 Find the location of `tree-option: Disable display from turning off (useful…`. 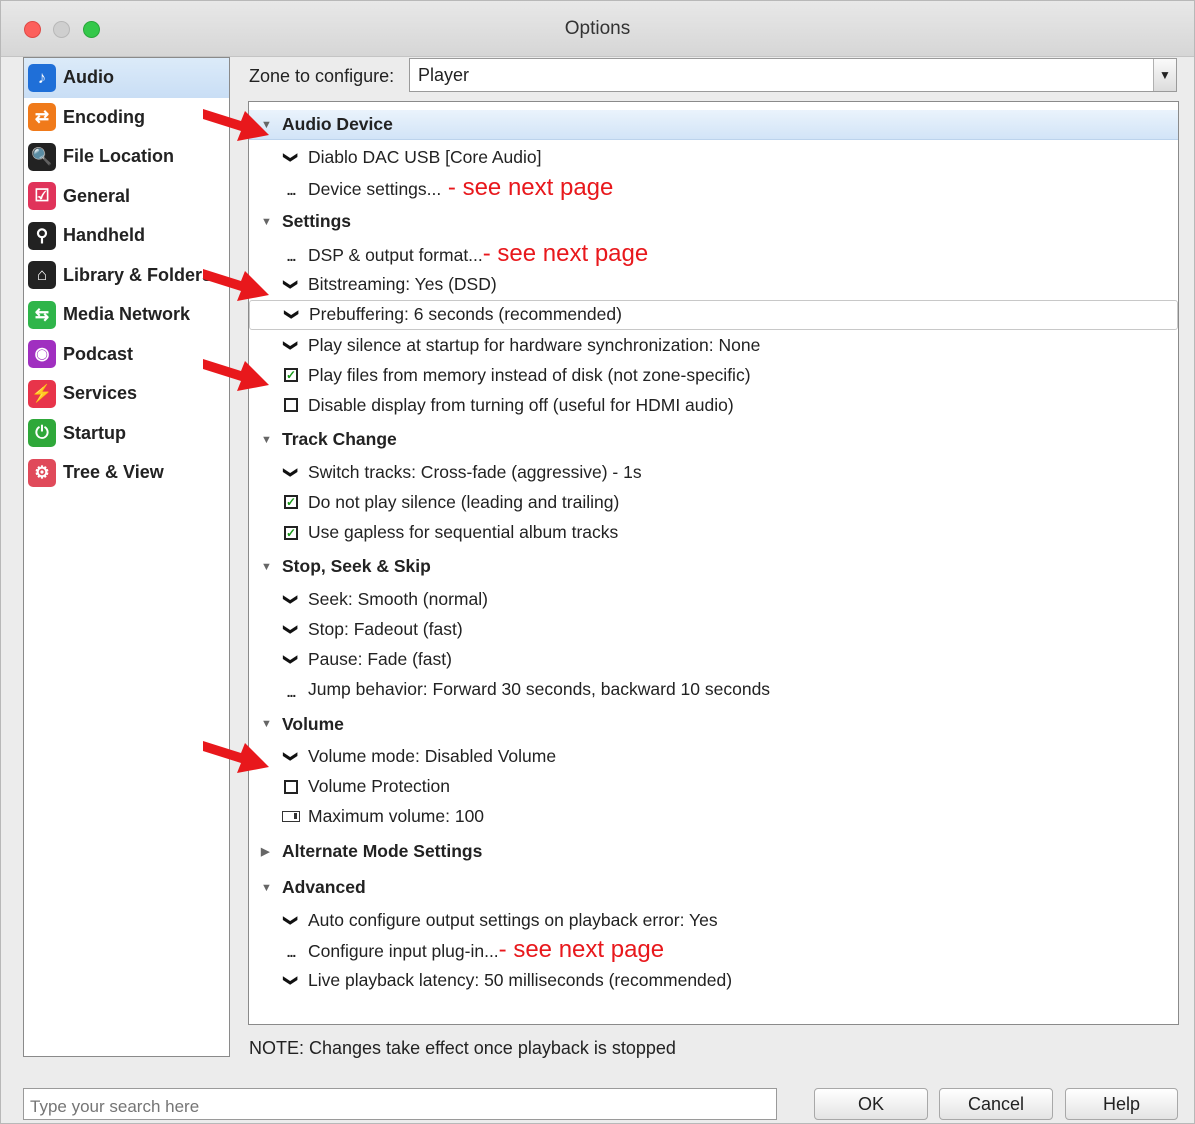

tree-option: Disable display from turning off (useful… is located at coordinates (713, 405).